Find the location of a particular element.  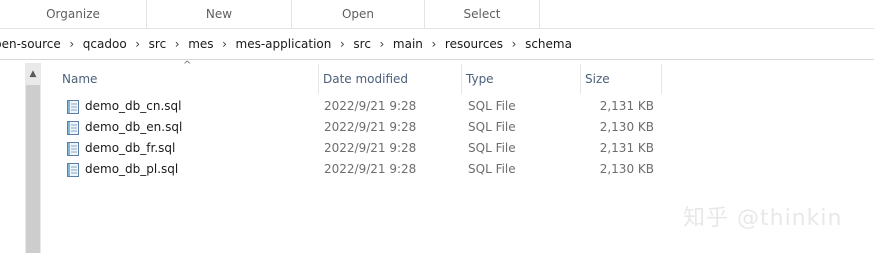

column-header-type: Type is located at coordinates (521, 79).